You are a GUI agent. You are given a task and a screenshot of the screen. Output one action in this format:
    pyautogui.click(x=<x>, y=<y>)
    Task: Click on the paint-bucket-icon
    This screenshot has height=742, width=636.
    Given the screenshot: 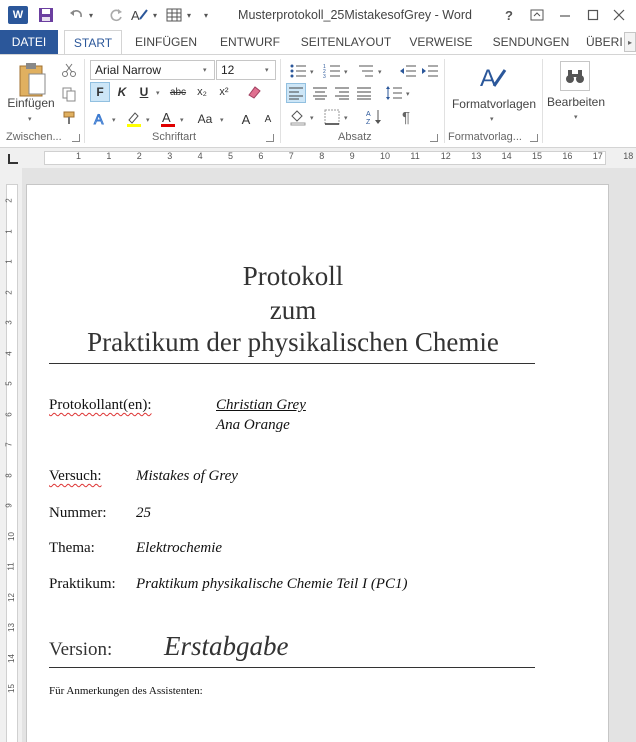 What is the action you would take?
    pyautogui.click(x=298, y=118)
    